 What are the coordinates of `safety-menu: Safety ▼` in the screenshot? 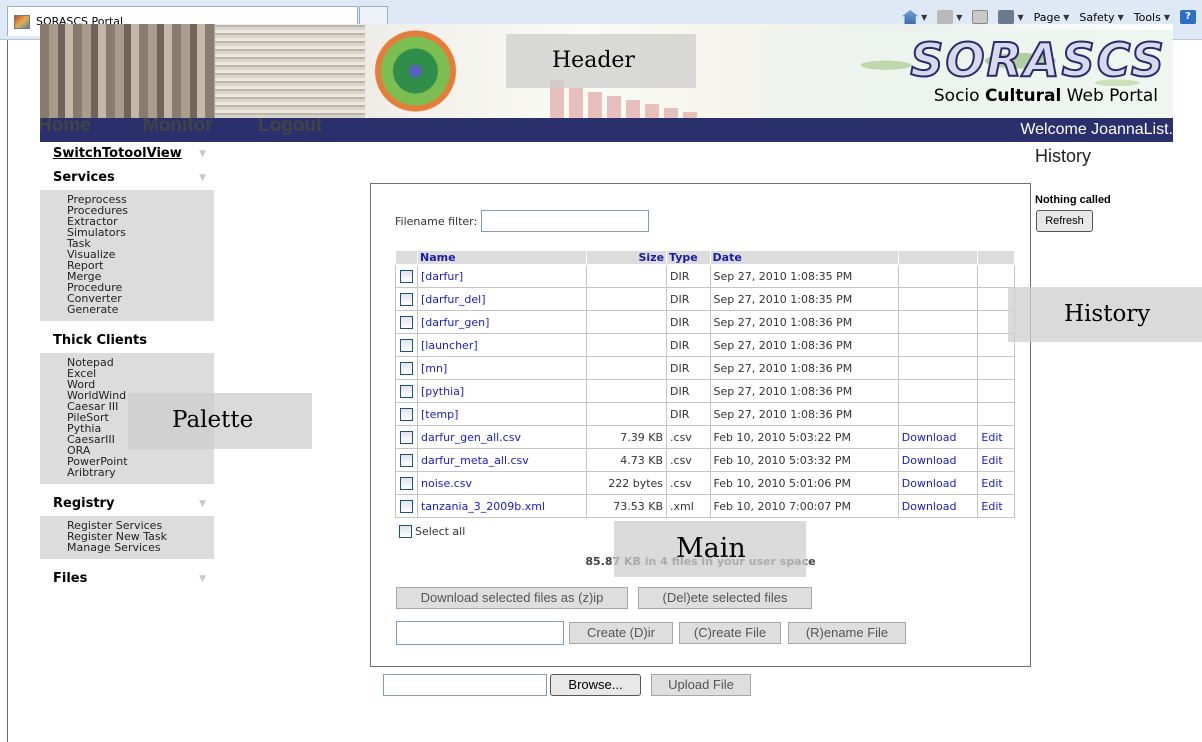 It's located at (1101, 17).